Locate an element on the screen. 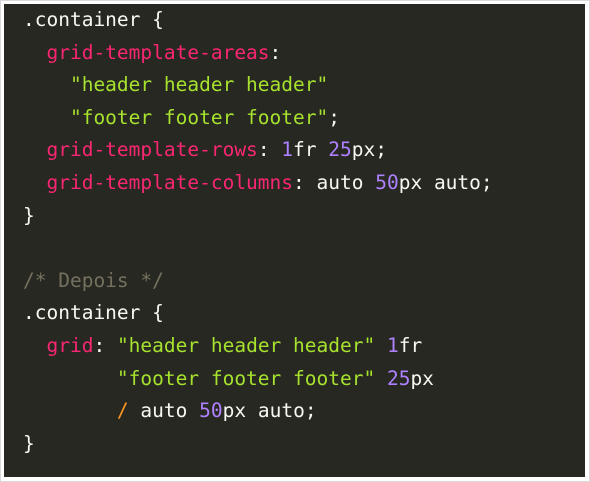 Image resolution: width=590 pixels, height=482 pixels. code-token: grid-template-rows is located at coordinates (140, 150).